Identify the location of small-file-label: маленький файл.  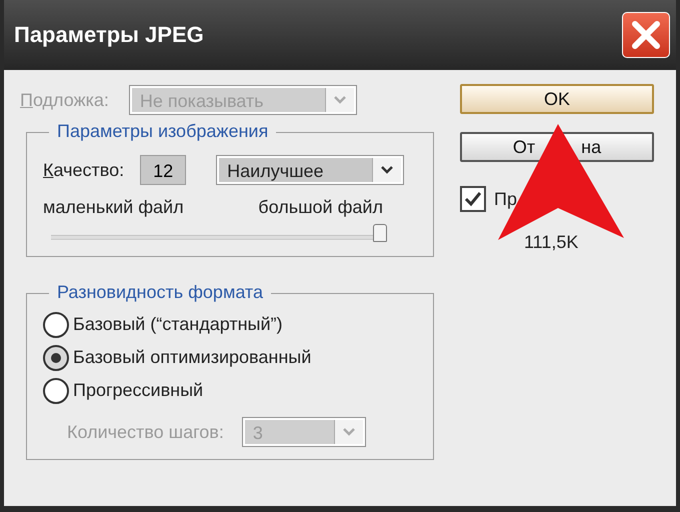
(113, 207).